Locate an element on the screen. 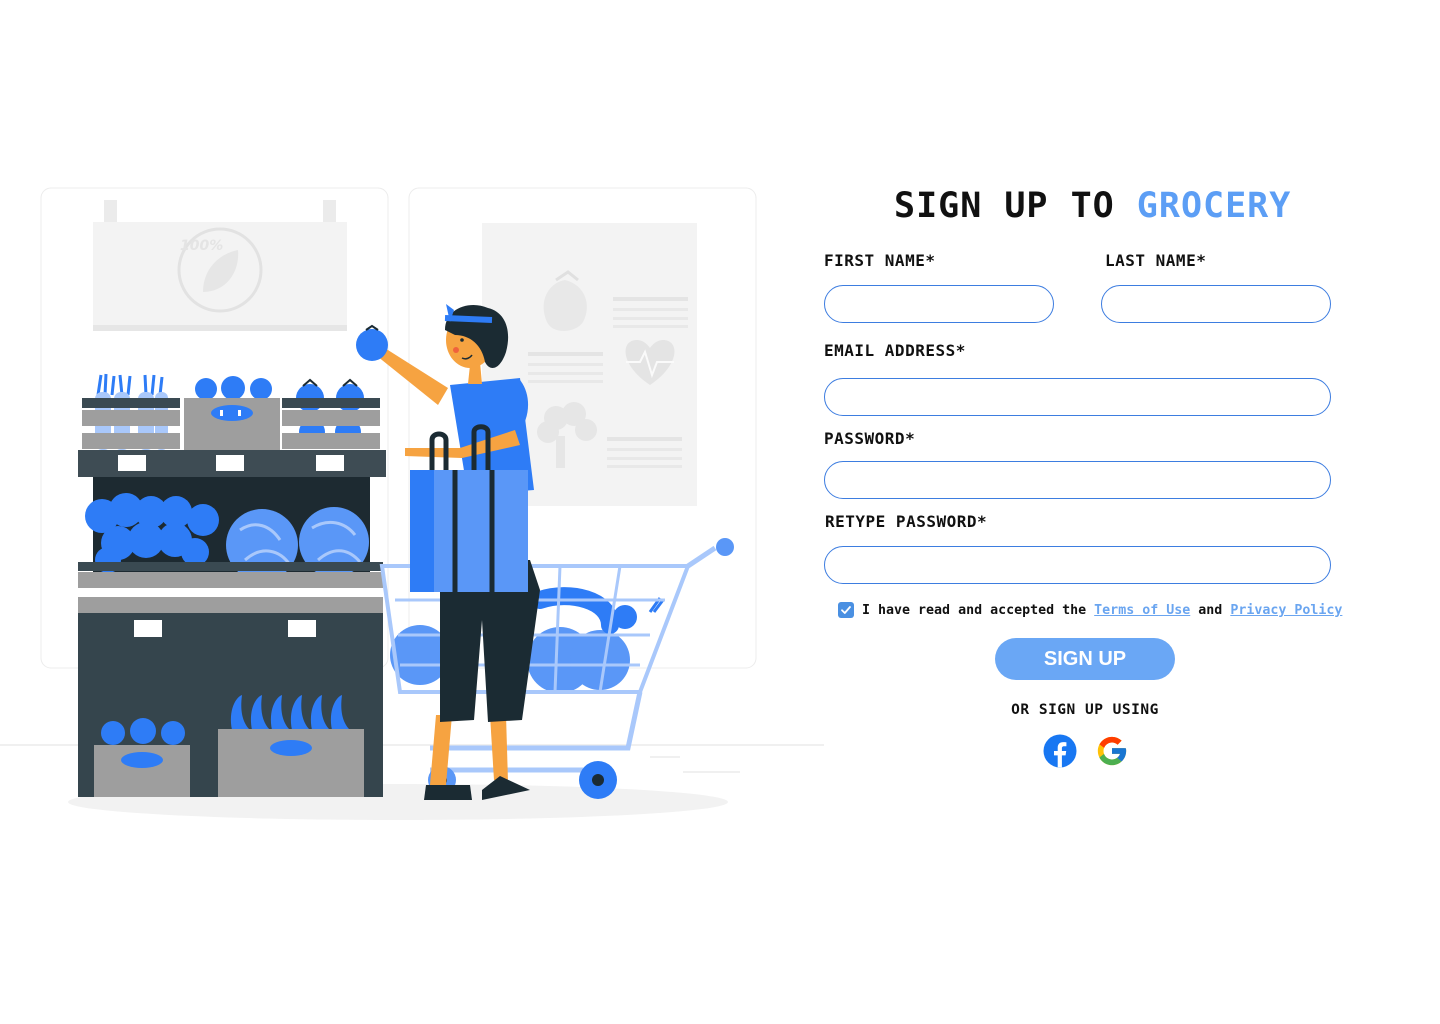  email-input is located at coordinates (1077, 397).